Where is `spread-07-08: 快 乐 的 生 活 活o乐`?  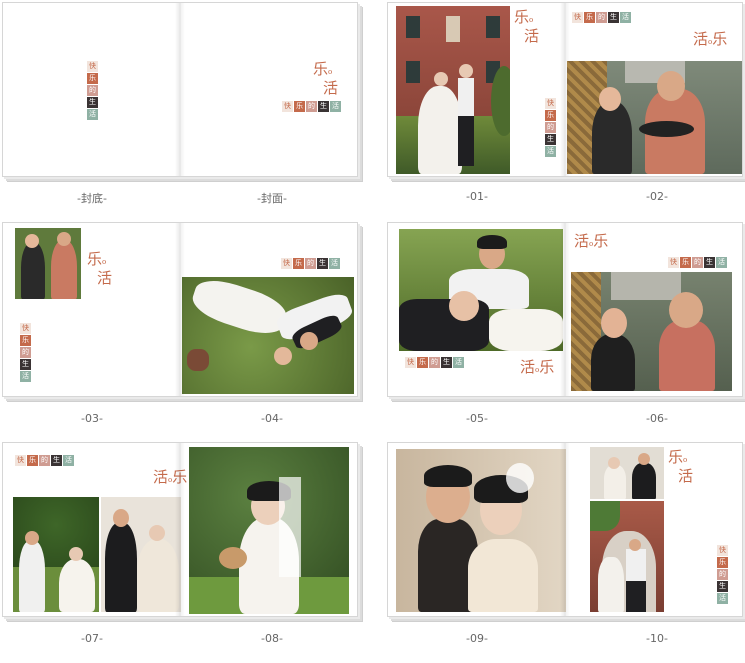
spread-07-08: 快 乐 的 生 活 活o乐 is located at coordinates (181, 531).